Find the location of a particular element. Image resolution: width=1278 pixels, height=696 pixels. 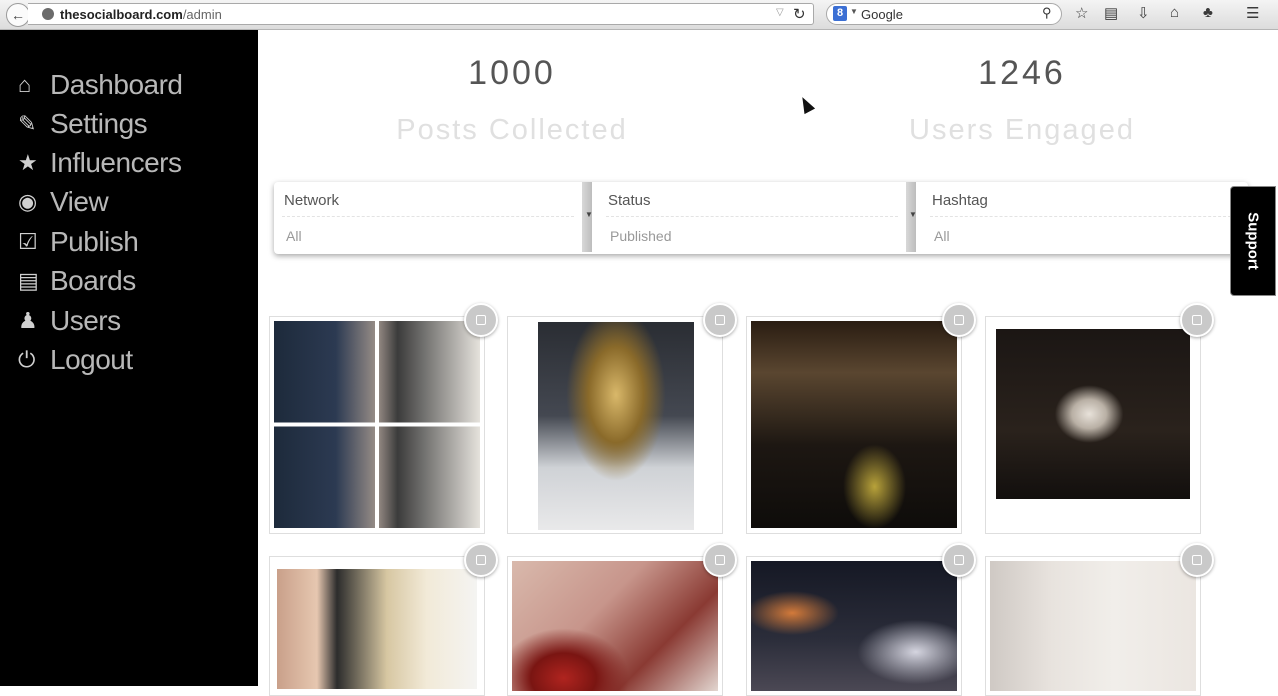

posts-collected-label: Posts Collected is located at coordinates (512, 130).